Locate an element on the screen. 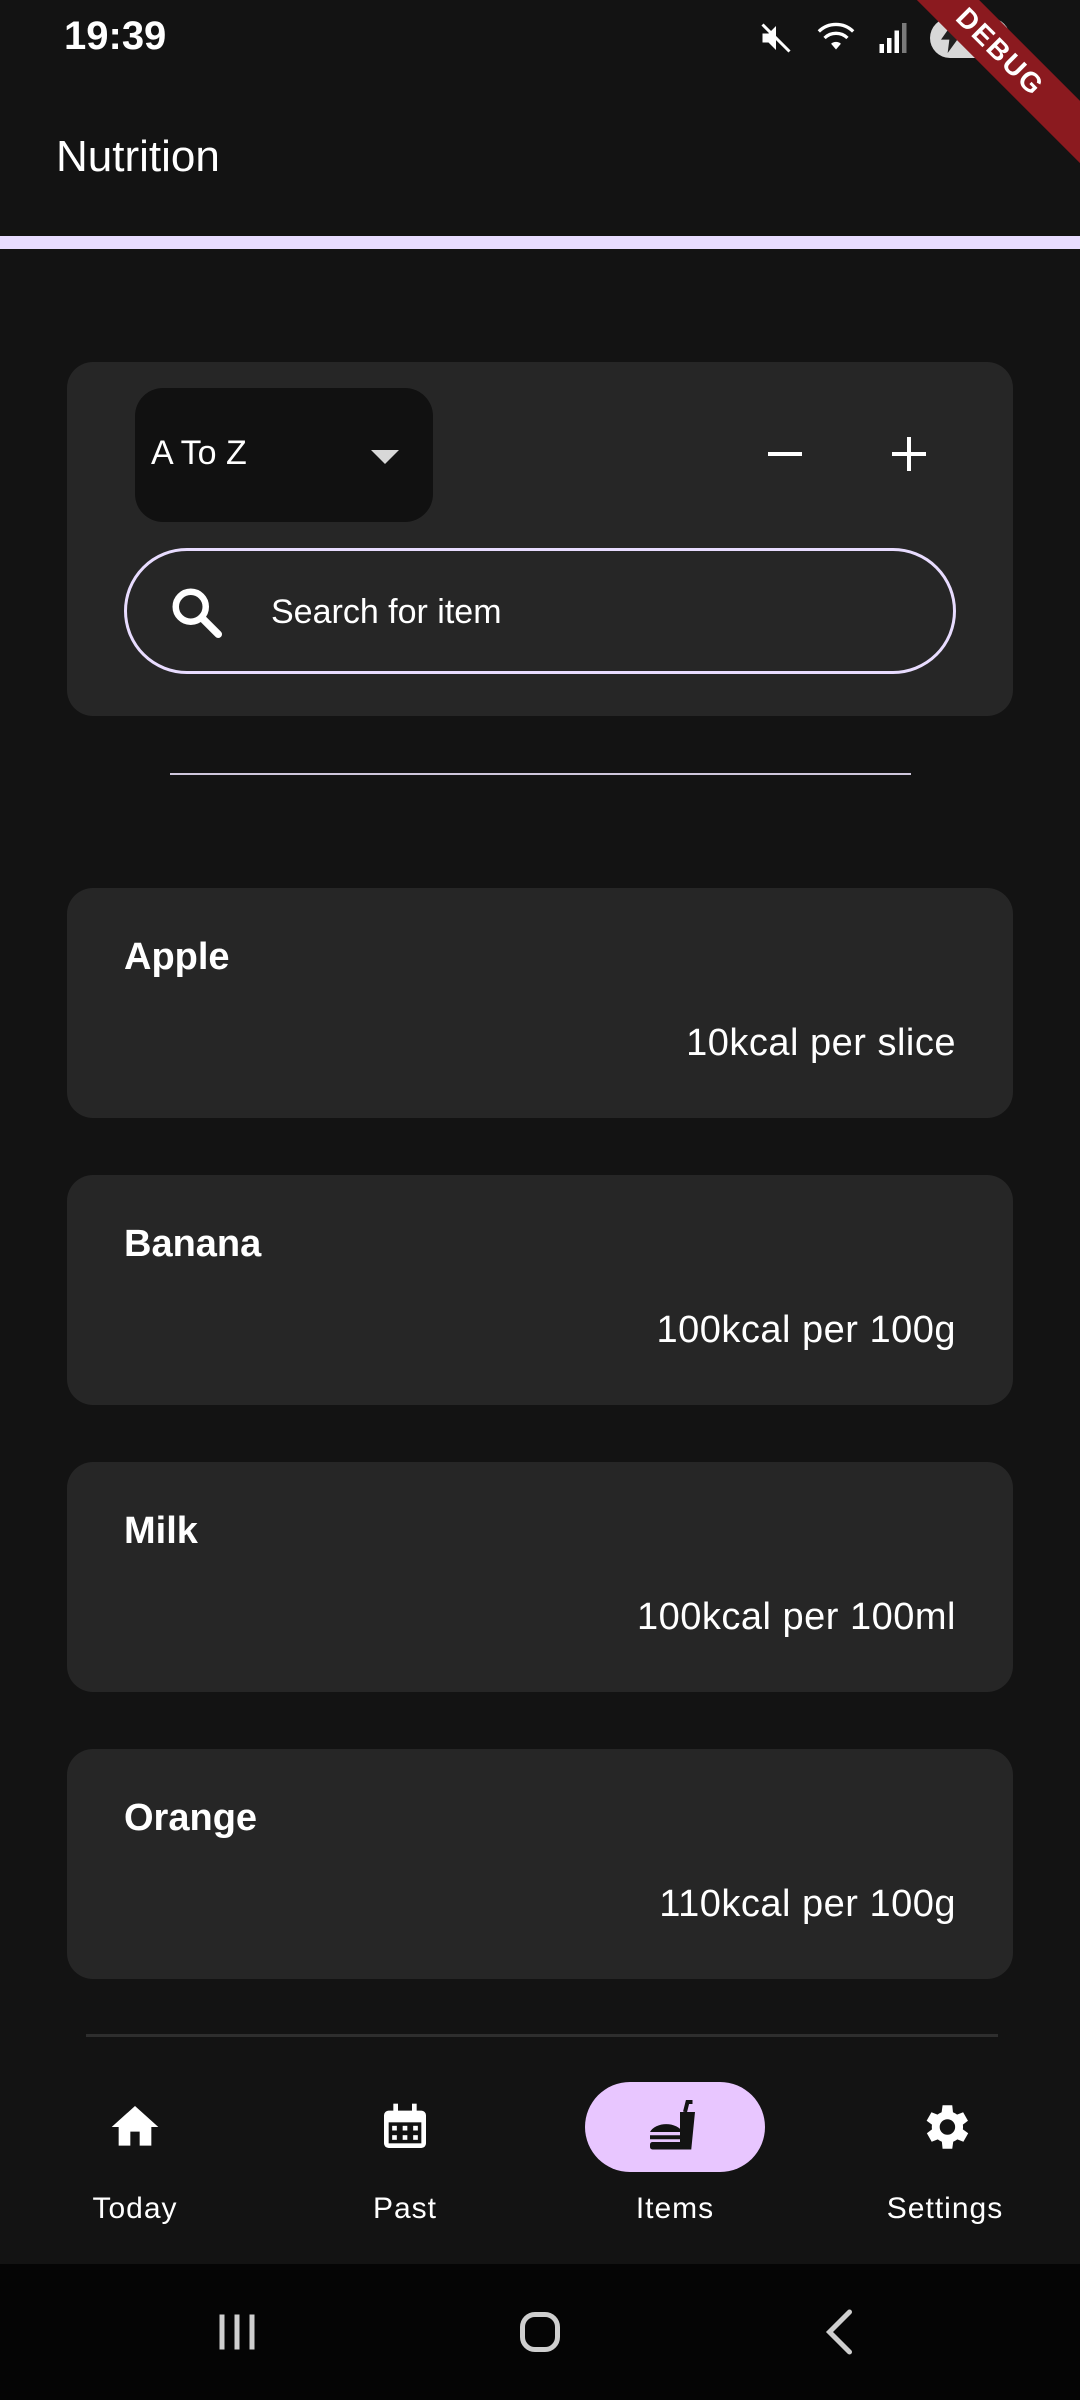 Image resolution: width=1080 pixels, height=2400 pixels. home-button-icon is located at coordinates (540, 2332).